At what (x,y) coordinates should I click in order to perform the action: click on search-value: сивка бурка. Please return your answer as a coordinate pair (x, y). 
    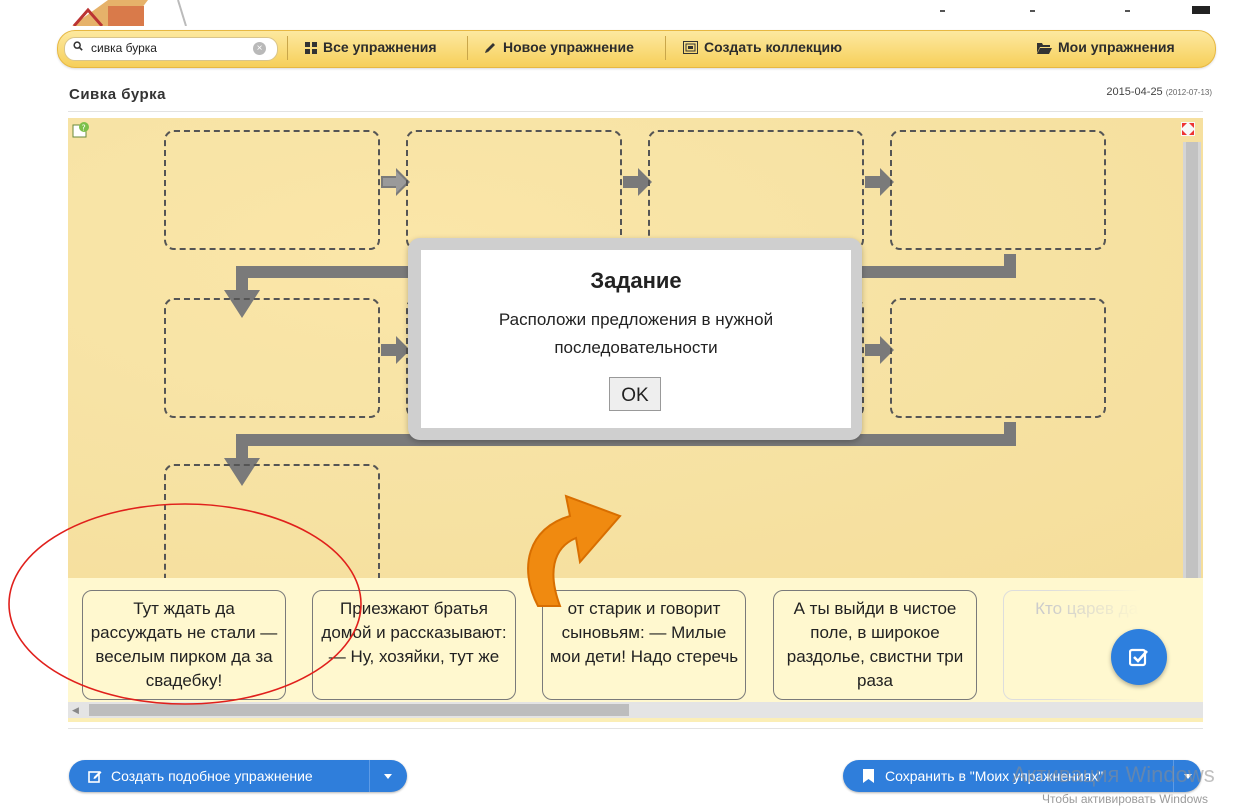
    Looking at the image, I should click on (124, 48).